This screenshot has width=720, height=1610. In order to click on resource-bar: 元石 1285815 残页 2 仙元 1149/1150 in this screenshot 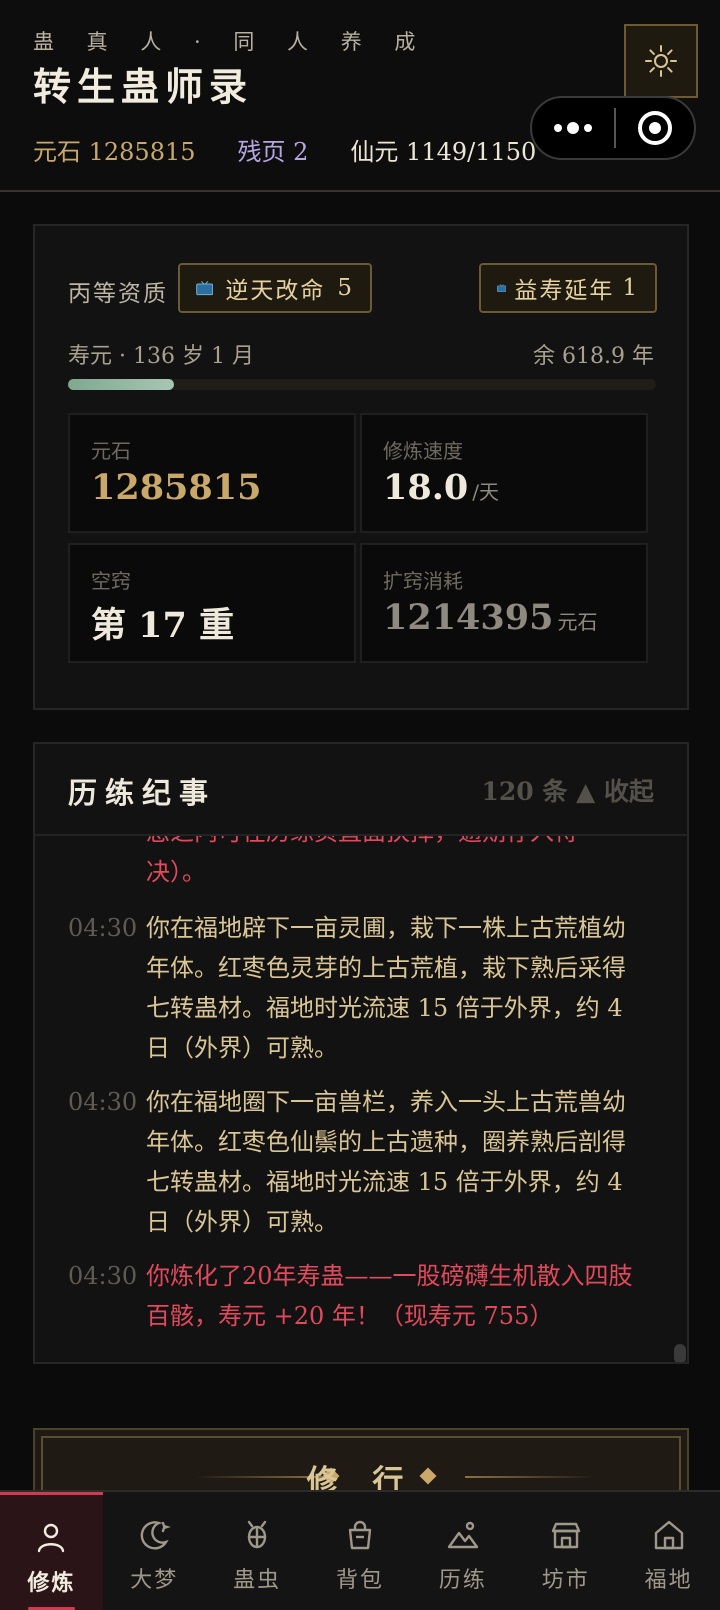, I will do `click(284, 149)`.